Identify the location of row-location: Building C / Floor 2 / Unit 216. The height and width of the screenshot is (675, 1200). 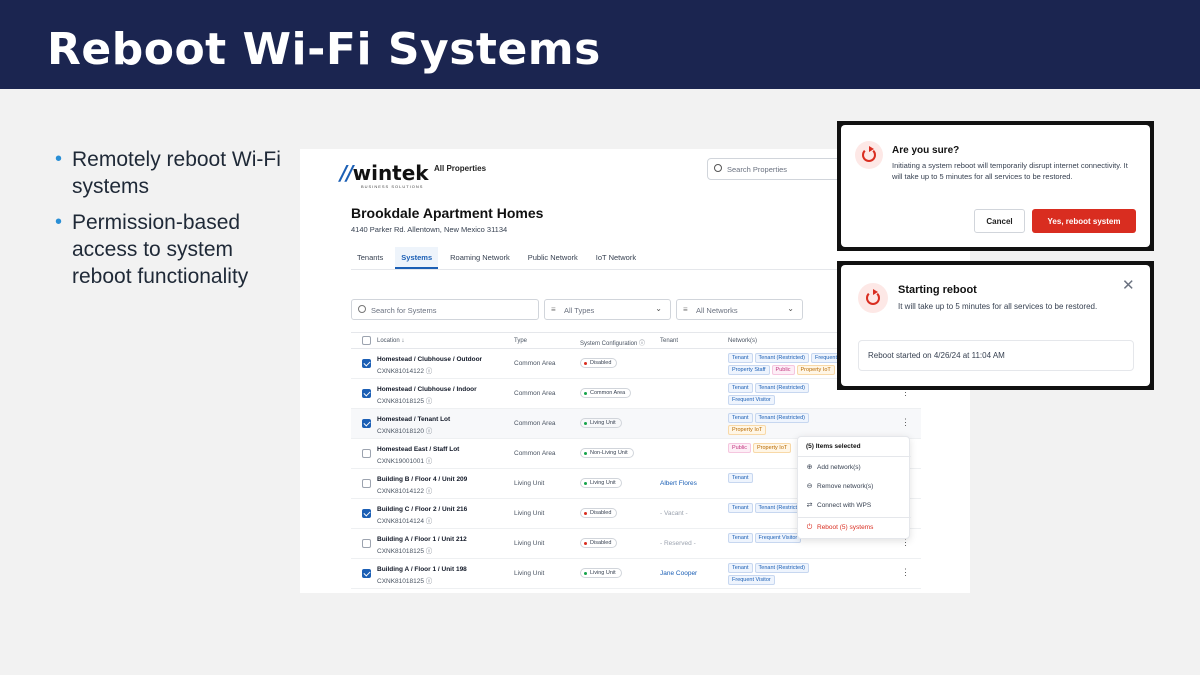
(422, 509).